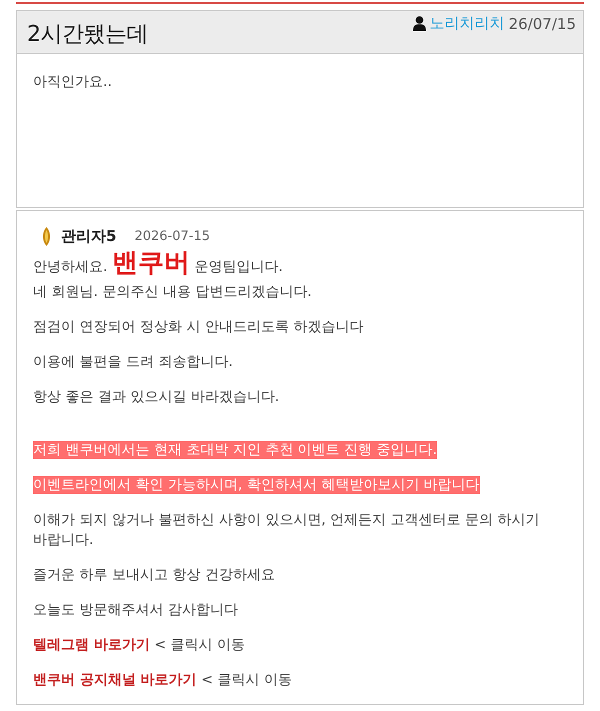 The image size is (600, 711). I want to click on rank-badge-icon, so click(46, 236).